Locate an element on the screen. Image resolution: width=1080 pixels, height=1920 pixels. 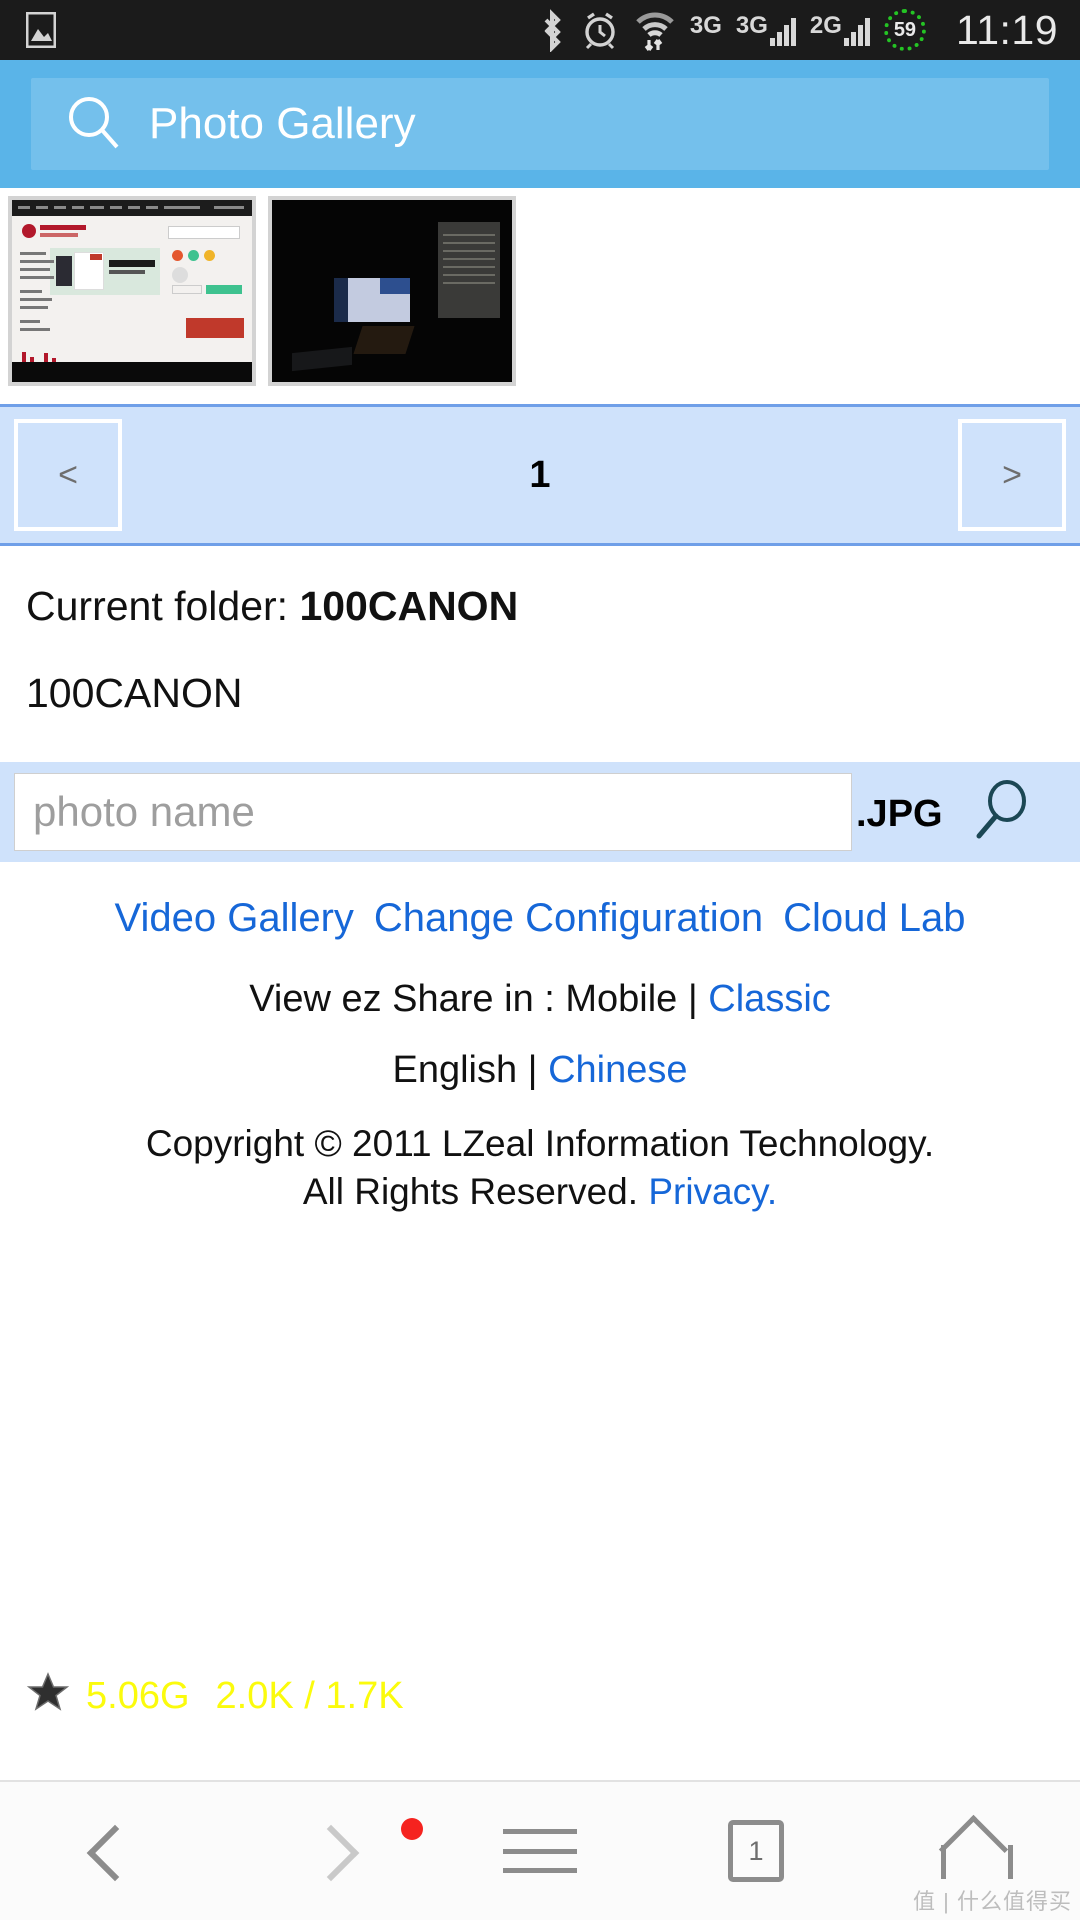
link-change-configuration: Change Configuration is located at coordinates (568, 918).